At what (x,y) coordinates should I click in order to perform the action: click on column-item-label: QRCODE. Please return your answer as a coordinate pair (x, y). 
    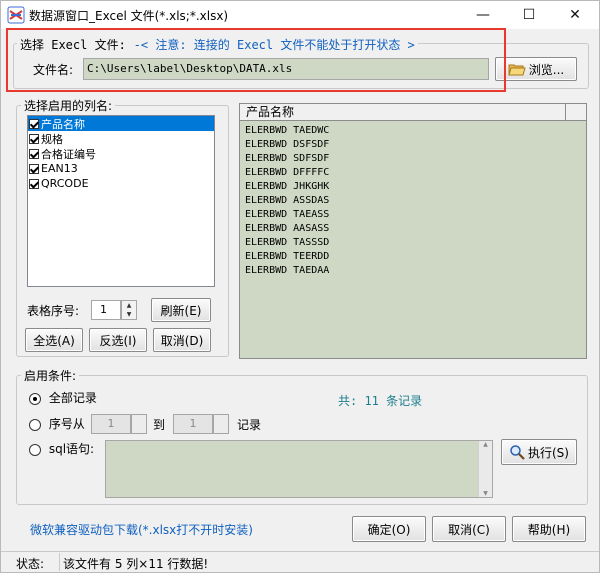
    Looking at the image, I should click on (65, 183).